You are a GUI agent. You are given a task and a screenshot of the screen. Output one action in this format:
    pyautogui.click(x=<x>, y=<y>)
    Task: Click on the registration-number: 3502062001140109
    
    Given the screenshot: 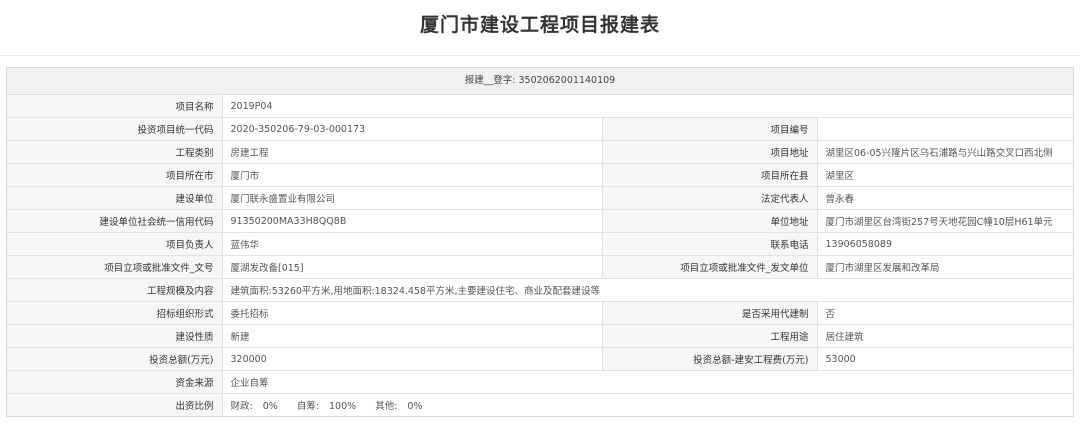 What is the action you would take?
    pyautogui.click(x=567, y=80)
    